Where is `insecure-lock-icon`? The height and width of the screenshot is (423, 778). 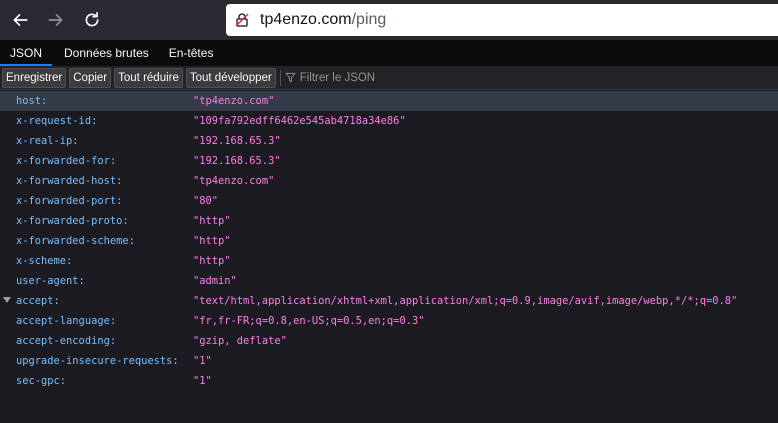 insecure-lock-icon is located at coordinates (242, 20).